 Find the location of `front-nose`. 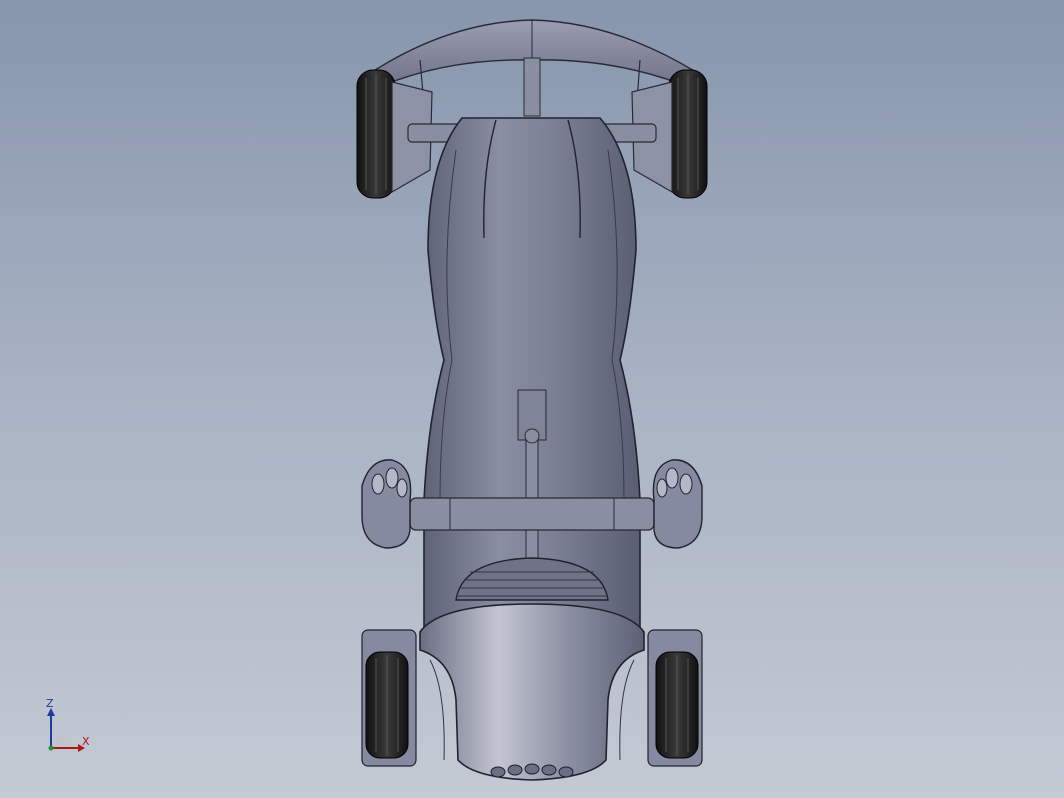

front-nose is located at coordinates (532, 692).